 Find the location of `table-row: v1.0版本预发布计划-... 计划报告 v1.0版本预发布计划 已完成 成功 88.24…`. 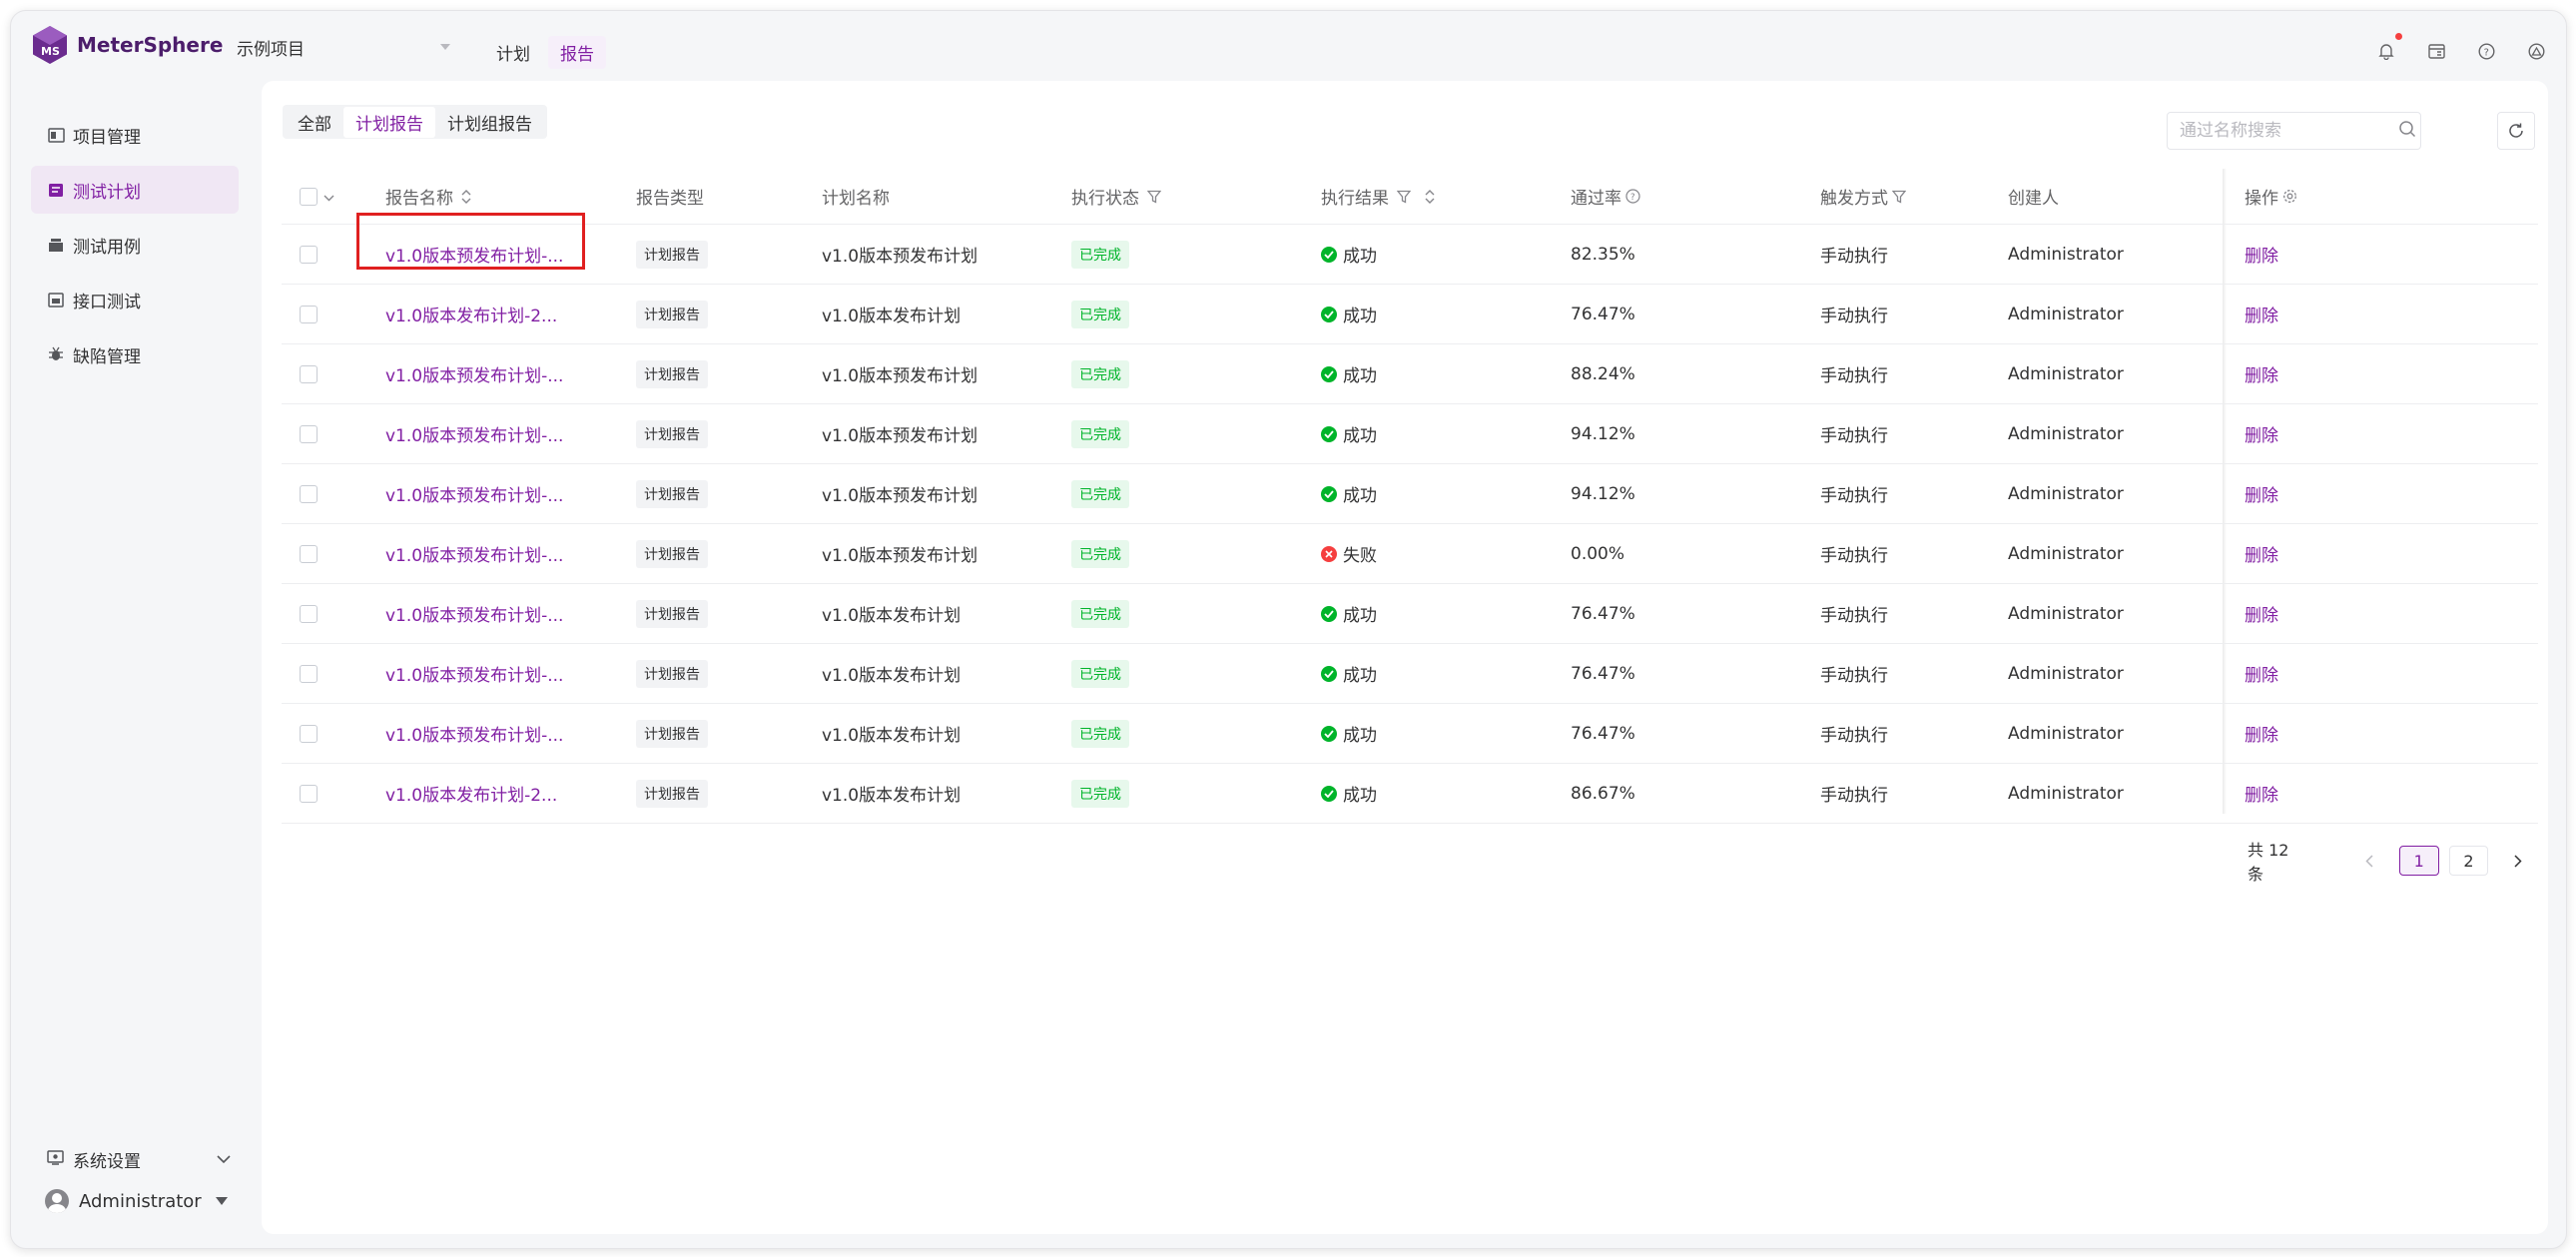

table-row: v1.0版本预发布计划-... 计划报告 v1.0版本预发布计划 已完成 成功 88.24… is located at coordinates (1410, 374).